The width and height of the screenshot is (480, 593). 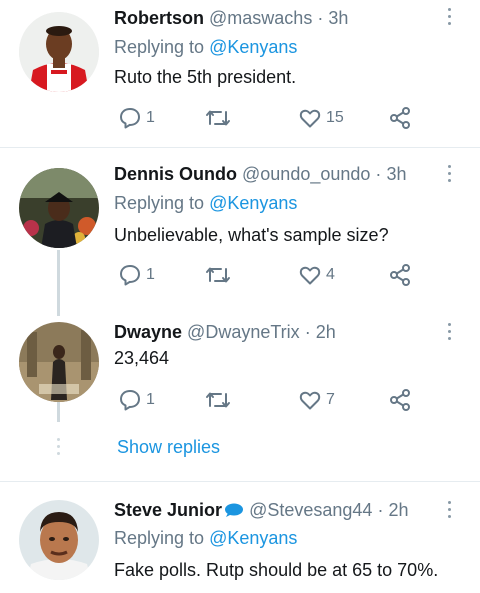 I want to click on like-count: 15, so click(x=335, y=117).